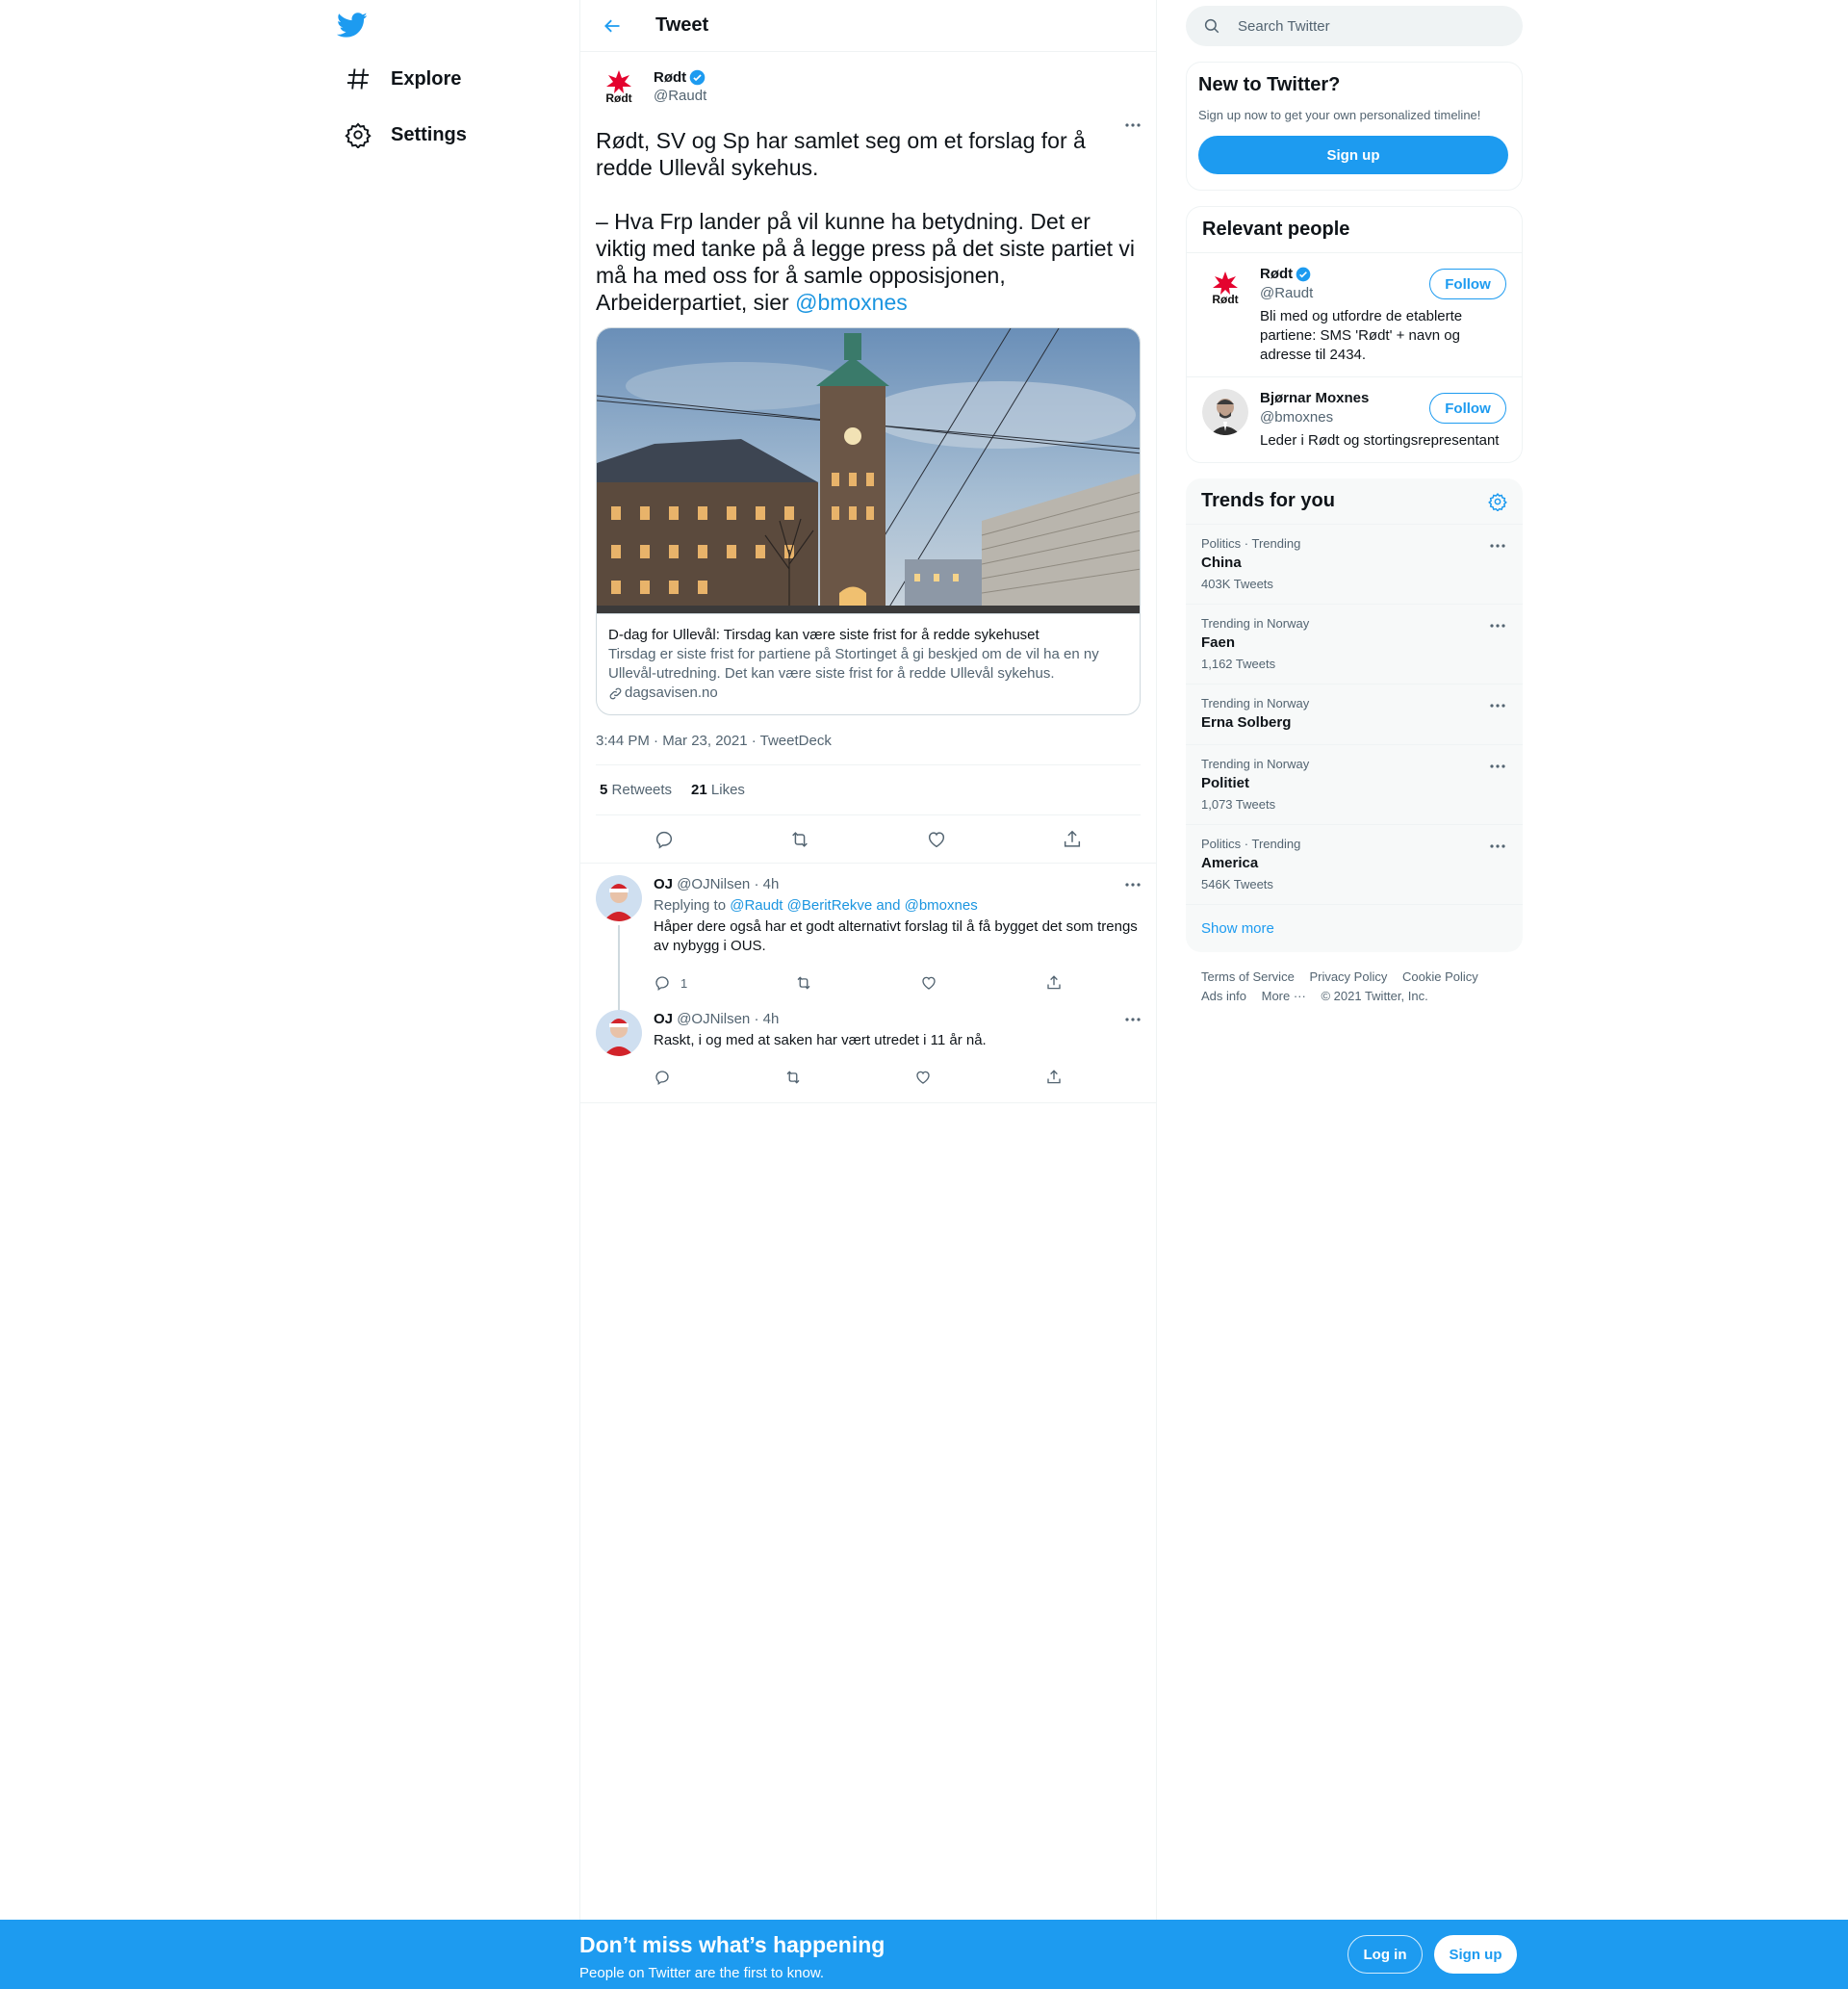 The width and height of the screenshot is (1848, 1989). Describe the element at coordinates (1385, 1954) in the screenshot. I see `login-button: Log in` at that location.